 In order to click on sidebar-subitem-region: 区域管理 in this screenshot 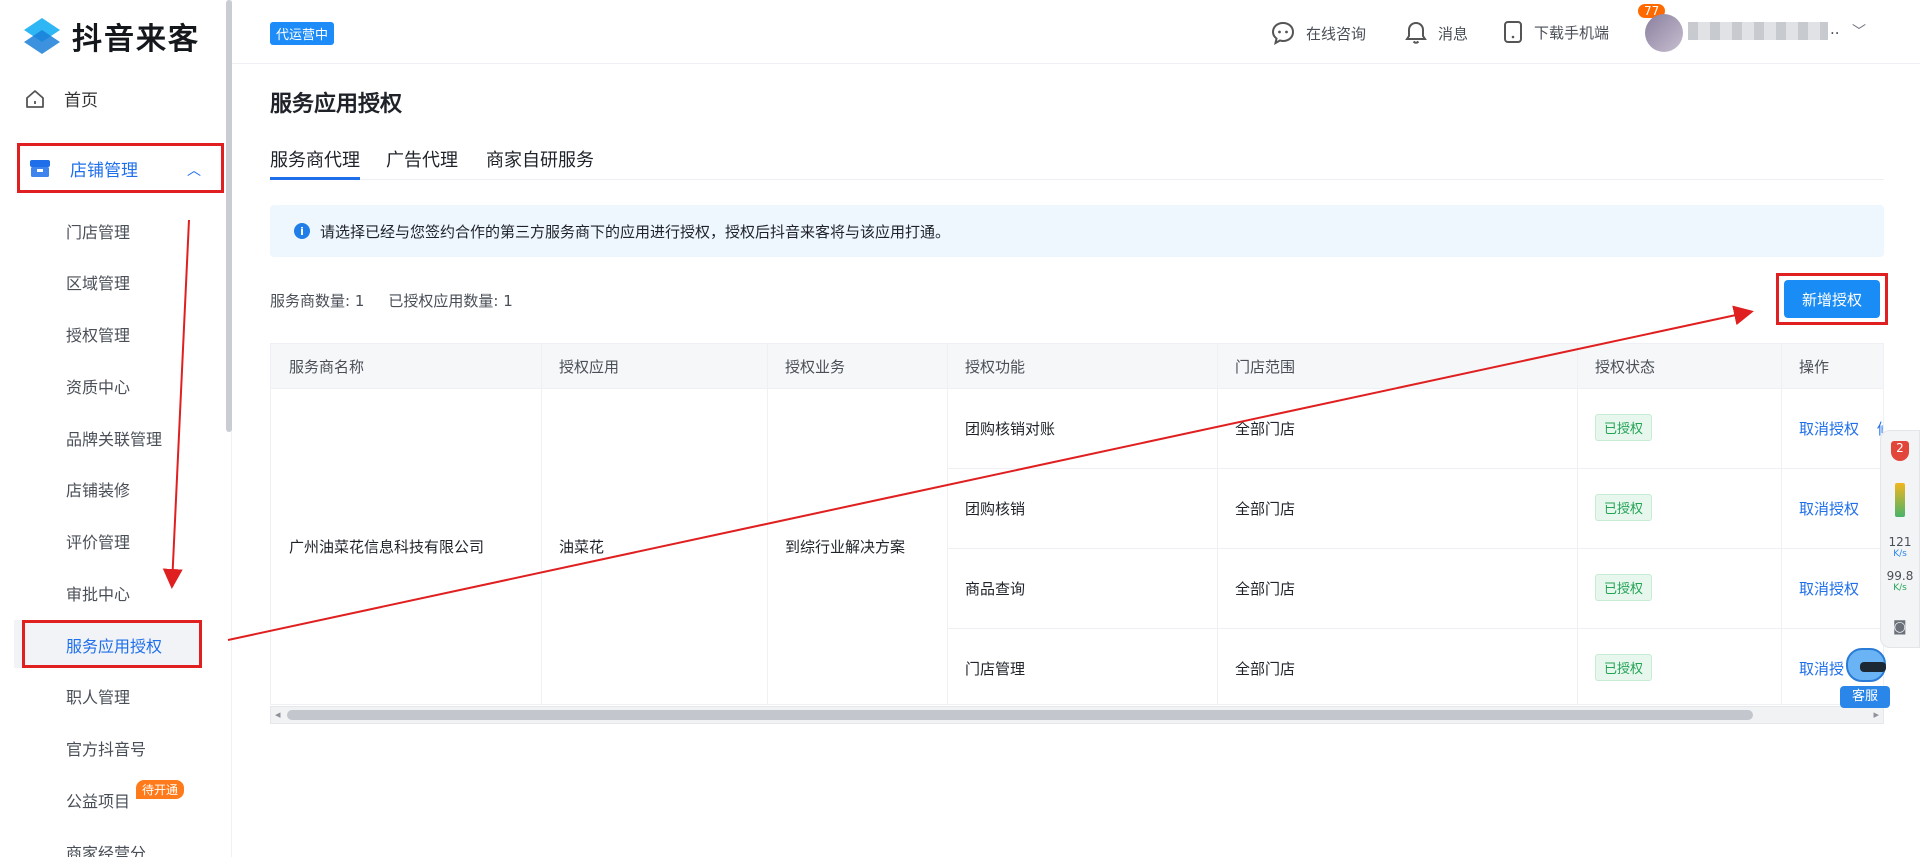, I will do `click(98, 282)`.